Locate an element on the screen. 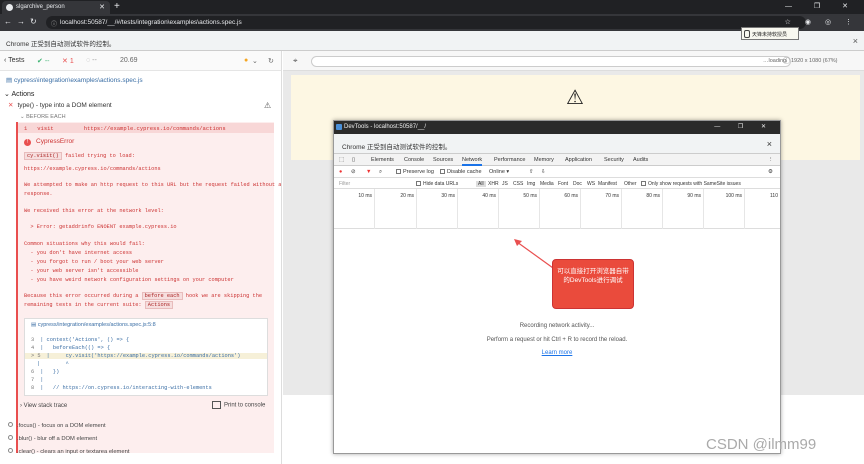 The width and height of the screenshot is (864, 464). tab-performance: Performance is located at coordinates (510, 160).